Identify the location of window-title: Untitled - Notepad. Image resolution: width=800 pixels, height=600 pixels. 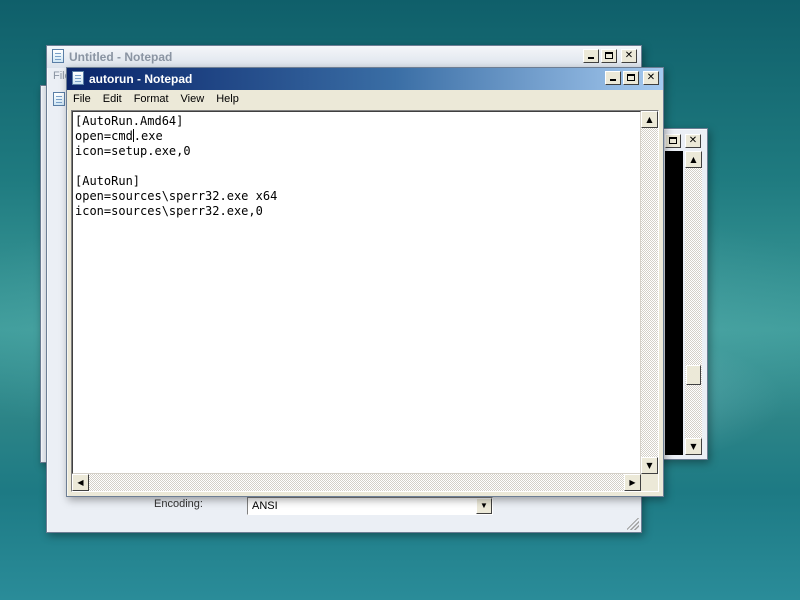
(121, 57).